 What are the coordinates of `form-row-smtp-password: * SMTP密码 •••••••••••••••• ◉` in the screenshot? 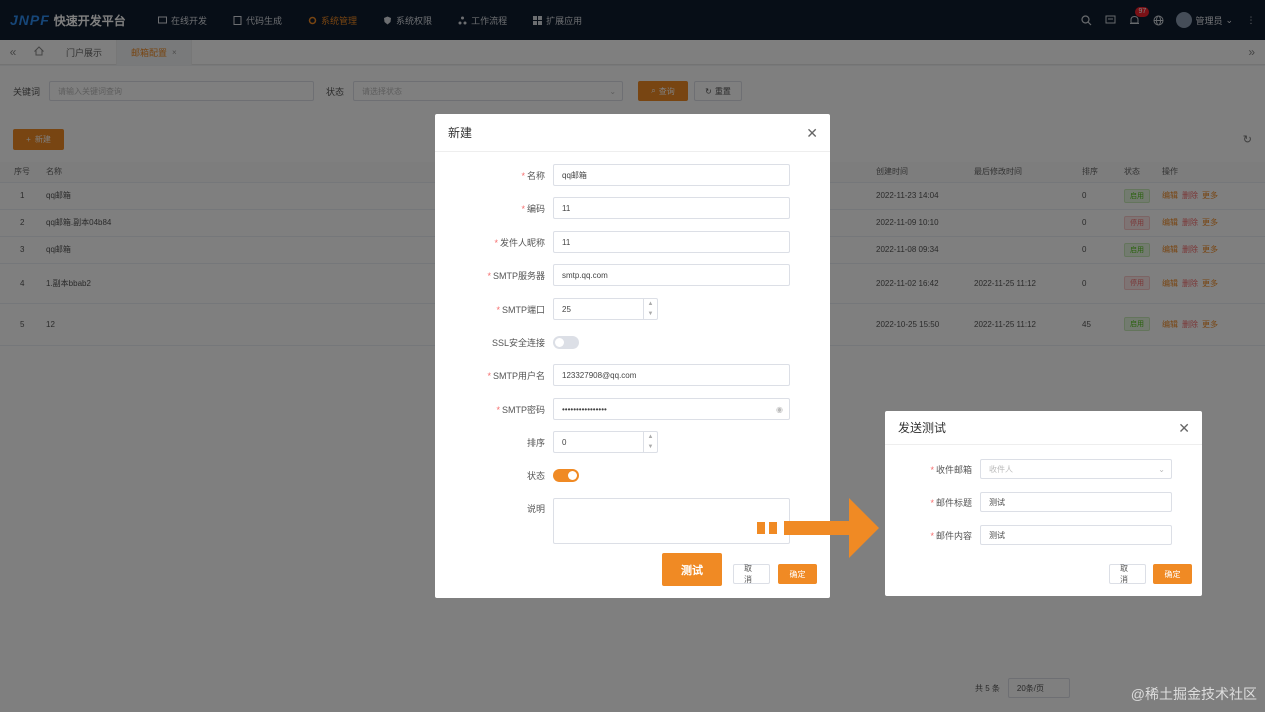 It's located at (632, 409).